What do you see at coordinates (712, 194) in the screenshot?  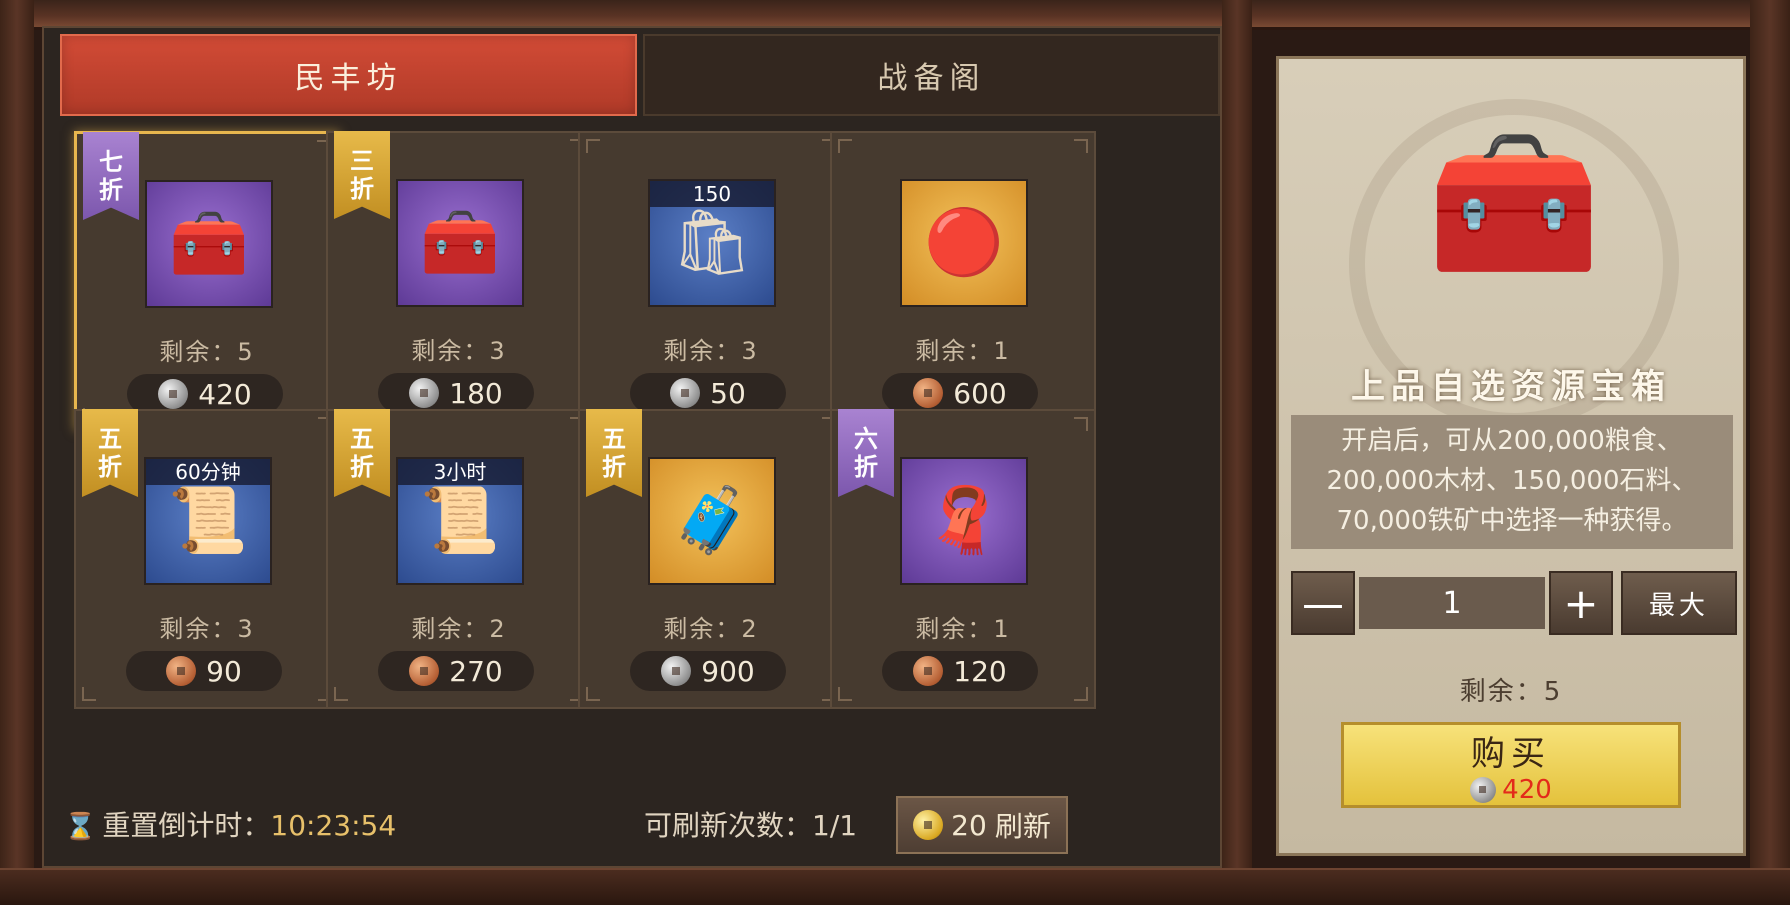 I see `item-amount-tag: 150` at bounding box center [712, 194].